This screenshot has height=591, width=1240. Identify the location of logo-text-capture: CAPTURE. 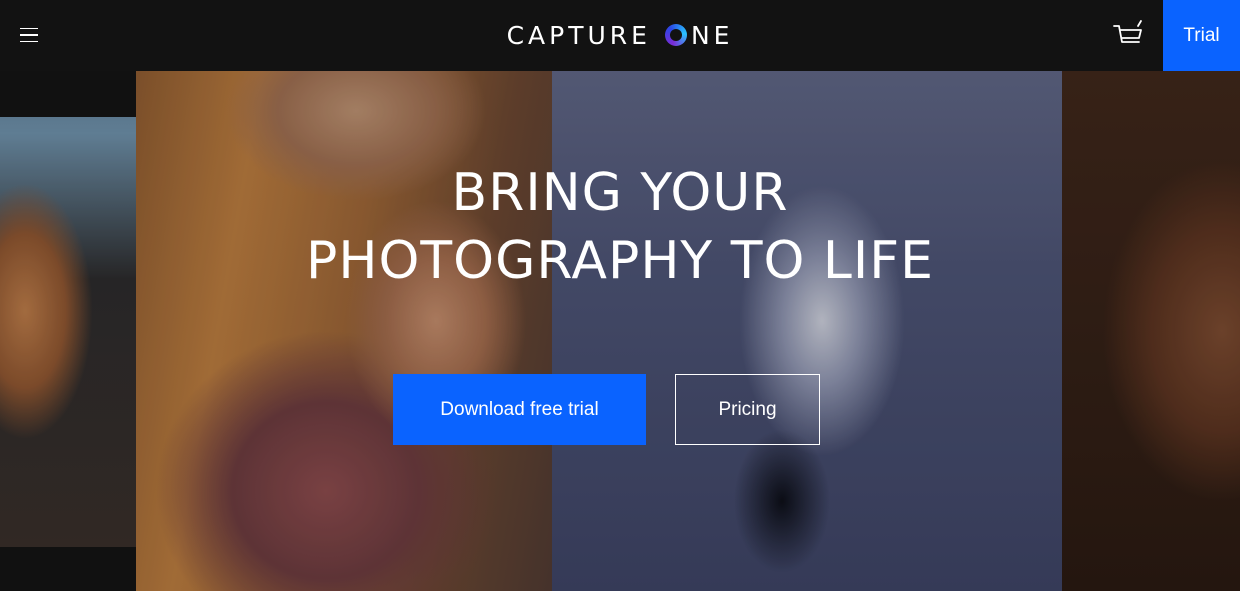
(578, 35).